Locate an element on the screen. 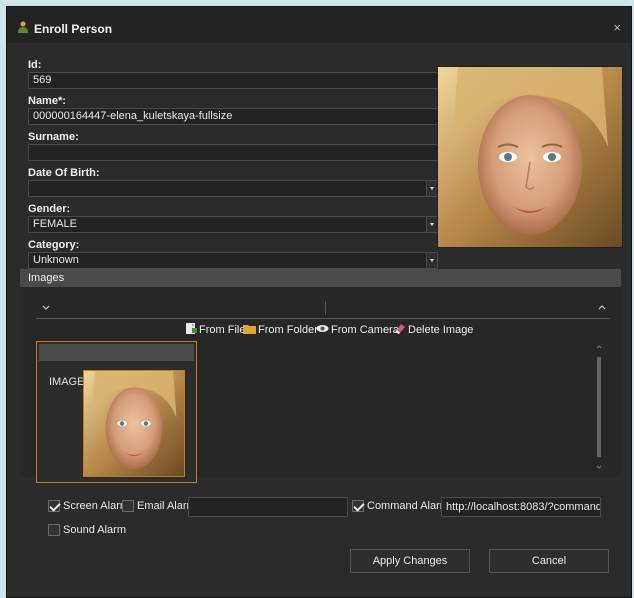  title-bar: Enroll Person × is located at coordinates (319, 25).